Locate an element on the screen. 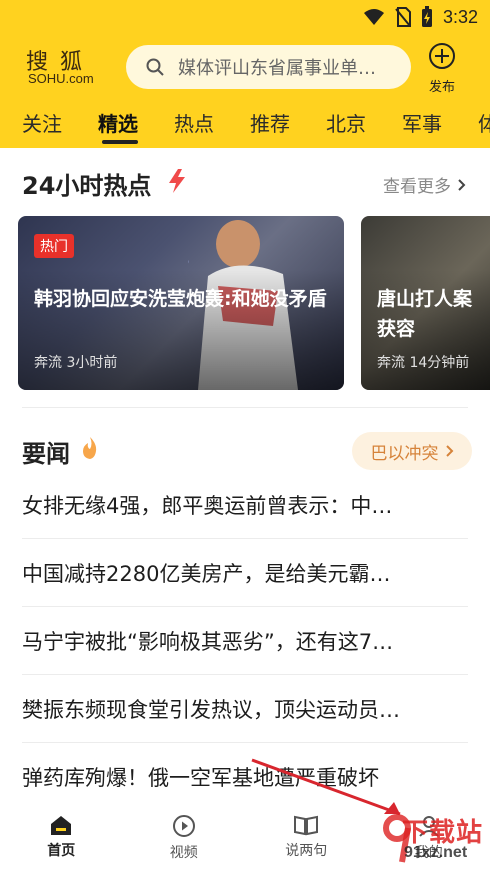 The image size is (490, 871). card-meta: 奔流 14分钟前 is located at coordinates (423, 362).